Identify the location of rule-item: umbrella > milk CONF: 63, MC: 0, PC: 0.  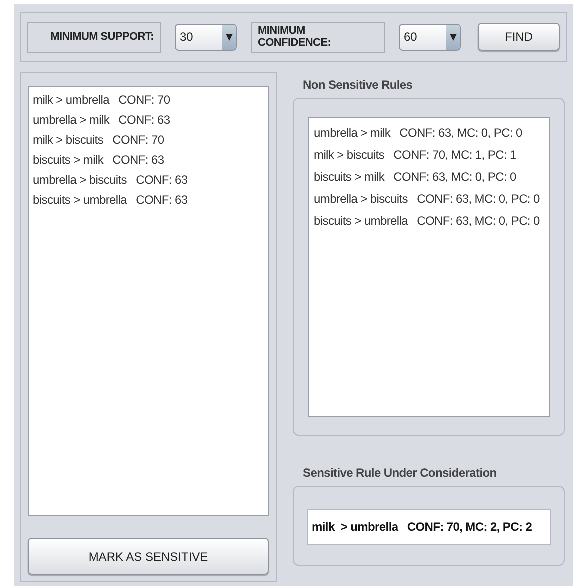
(429, 133).